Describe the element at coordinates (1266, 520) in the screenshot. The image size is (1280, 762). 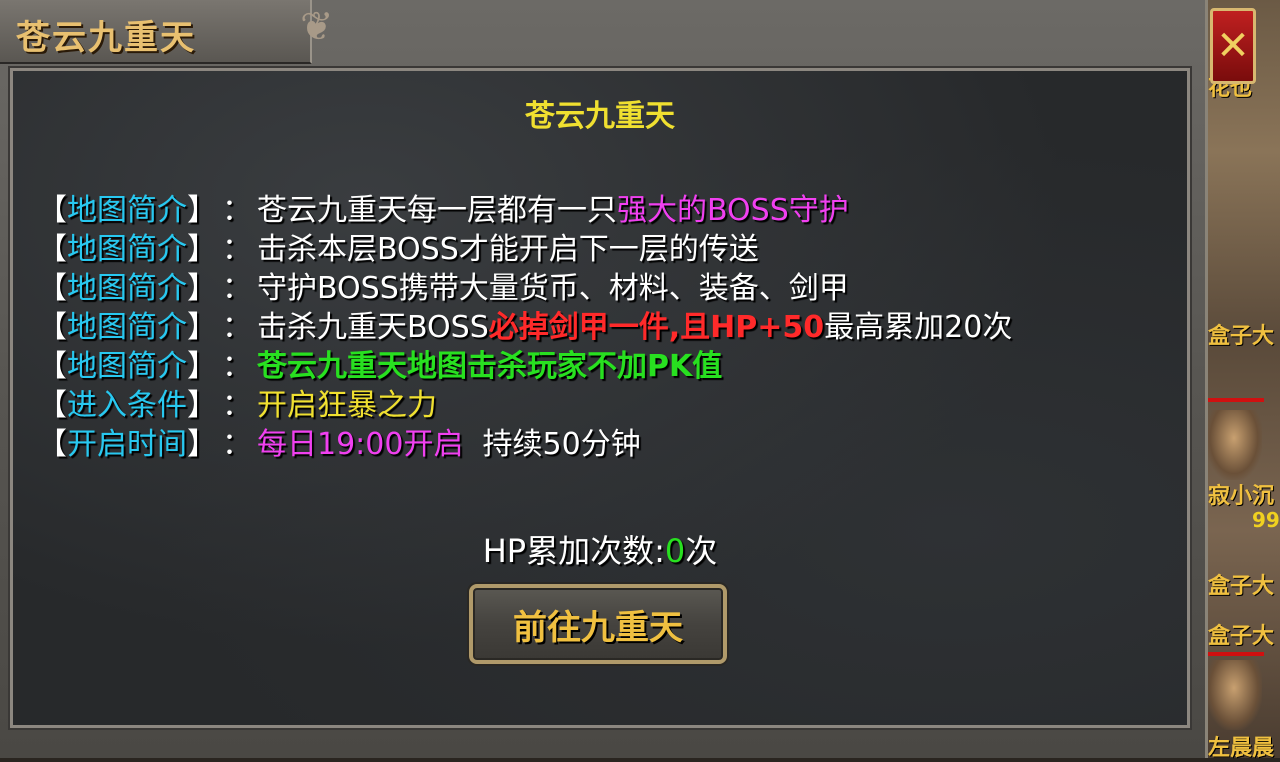
I see `player-level: 99` at that location.